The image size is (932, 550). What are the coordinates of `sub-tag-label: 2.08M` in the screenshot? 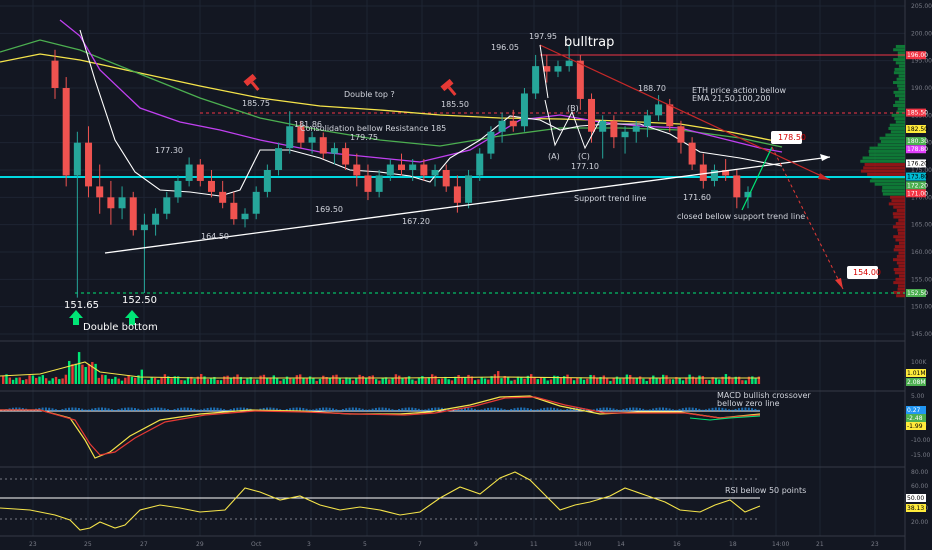 It's located at (916, 382).